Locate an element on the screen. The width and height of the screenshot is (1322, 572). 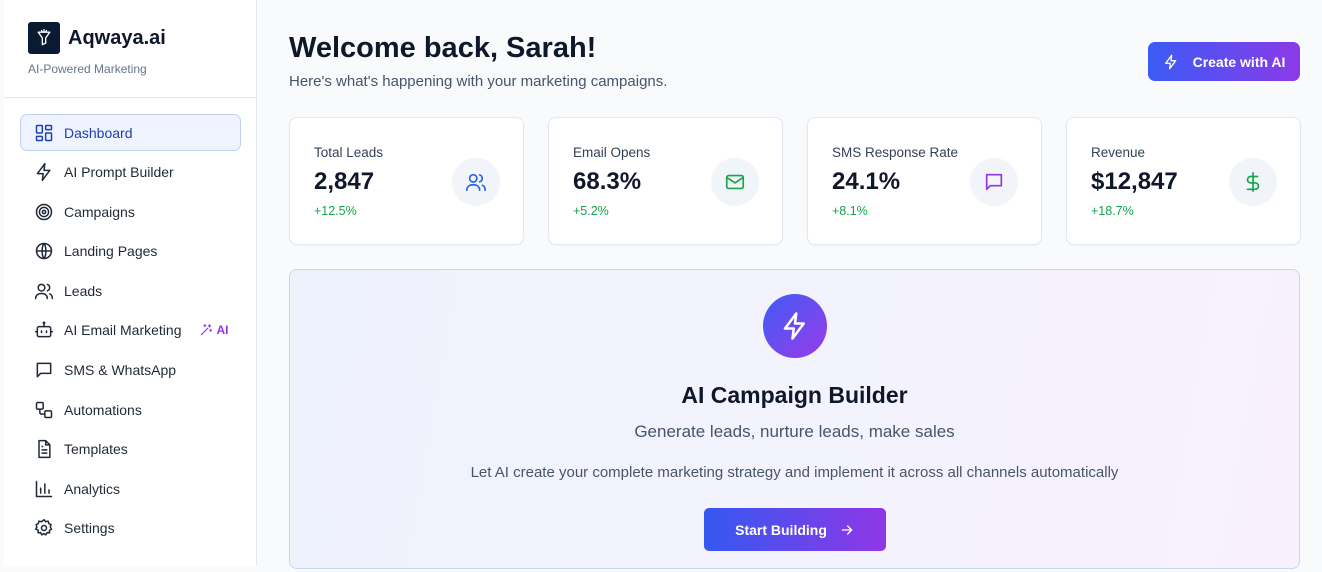
sidebar-item-leads: Leads is located at coordinates (130, 290).